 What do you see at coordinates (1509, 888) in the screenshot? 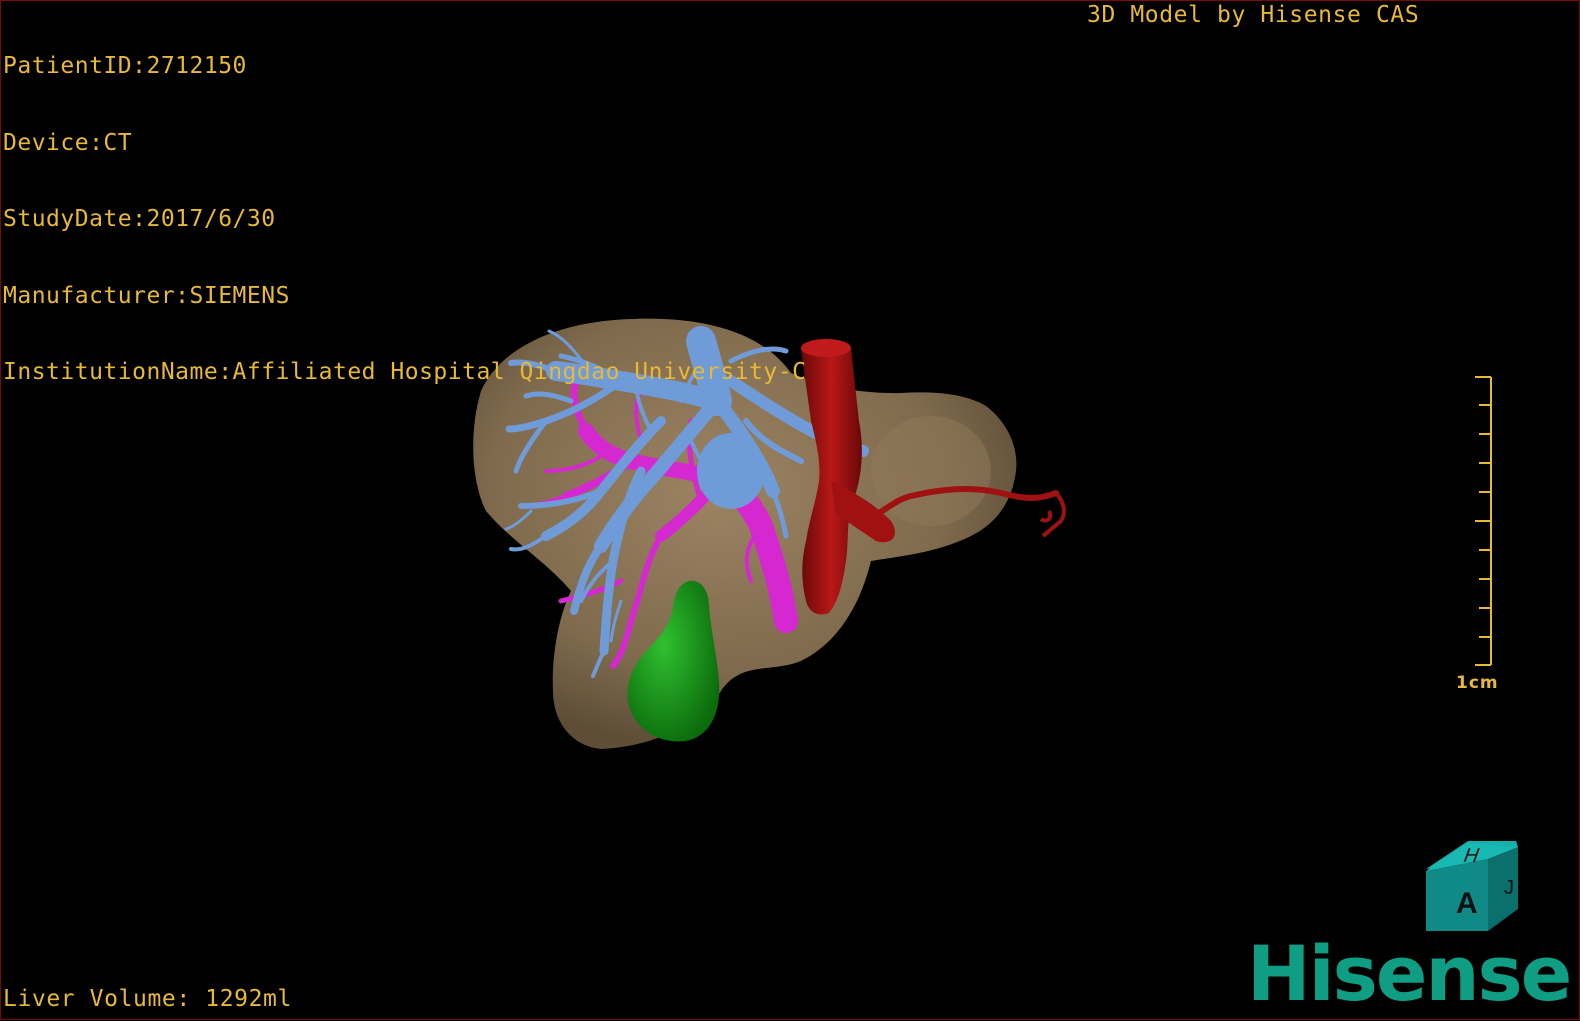
I see `cube-face-side: J` at bounding box center [1509, 888].